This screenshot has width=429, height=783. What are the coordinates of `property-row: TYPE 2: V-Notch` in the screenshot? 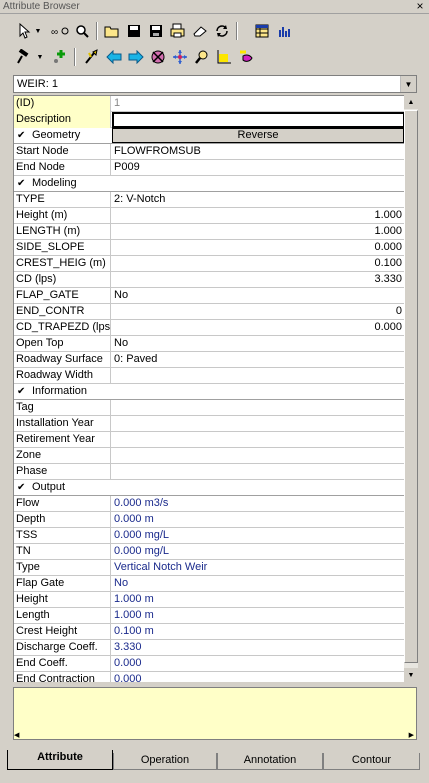 It's located at (209, 200).